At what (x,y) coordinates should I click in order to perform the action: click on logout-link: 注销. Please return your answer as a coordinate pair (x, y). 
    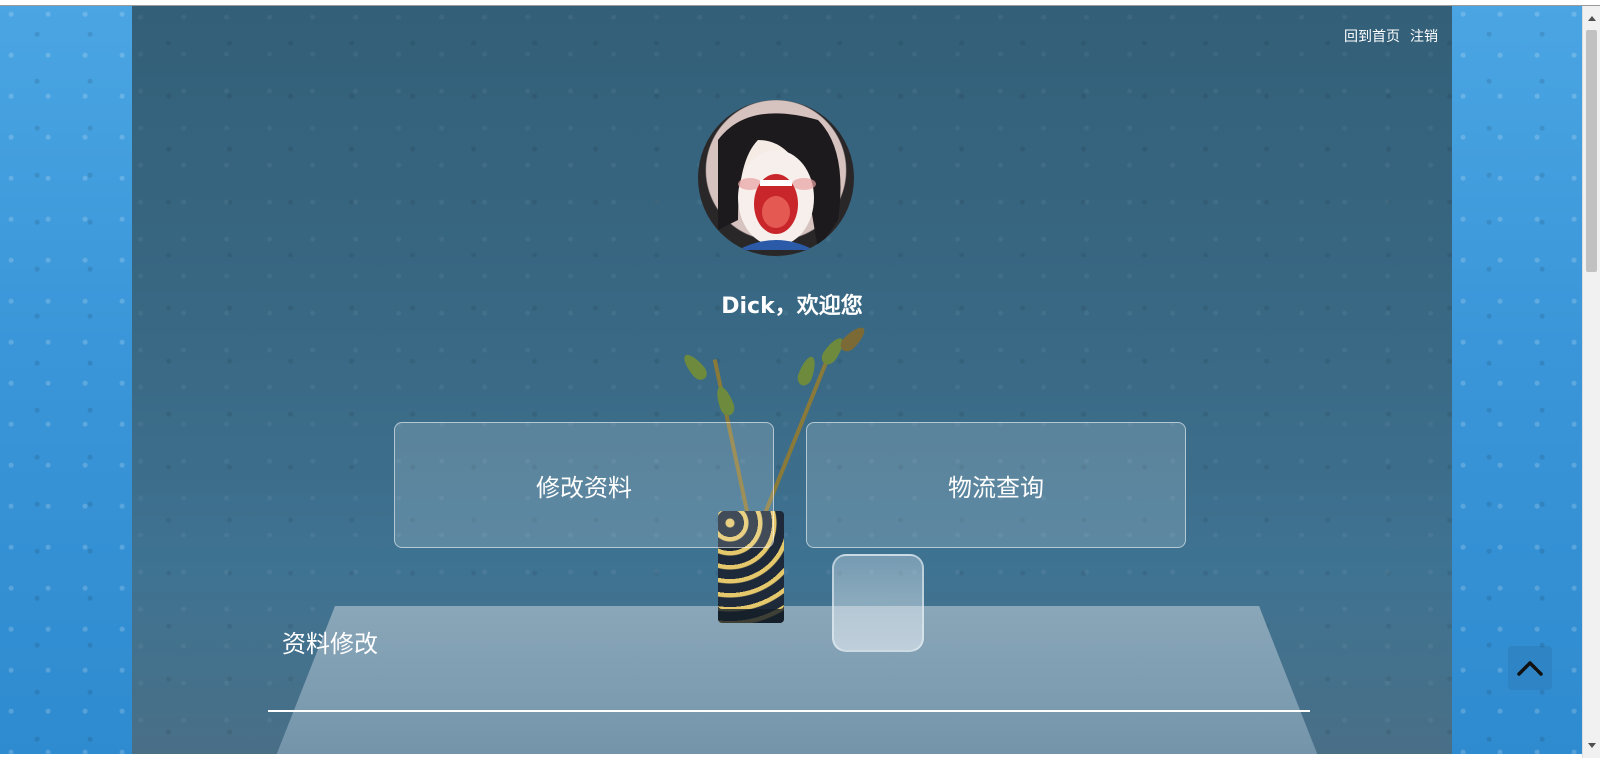
    Looking at the image, I should click on (1424, 36).